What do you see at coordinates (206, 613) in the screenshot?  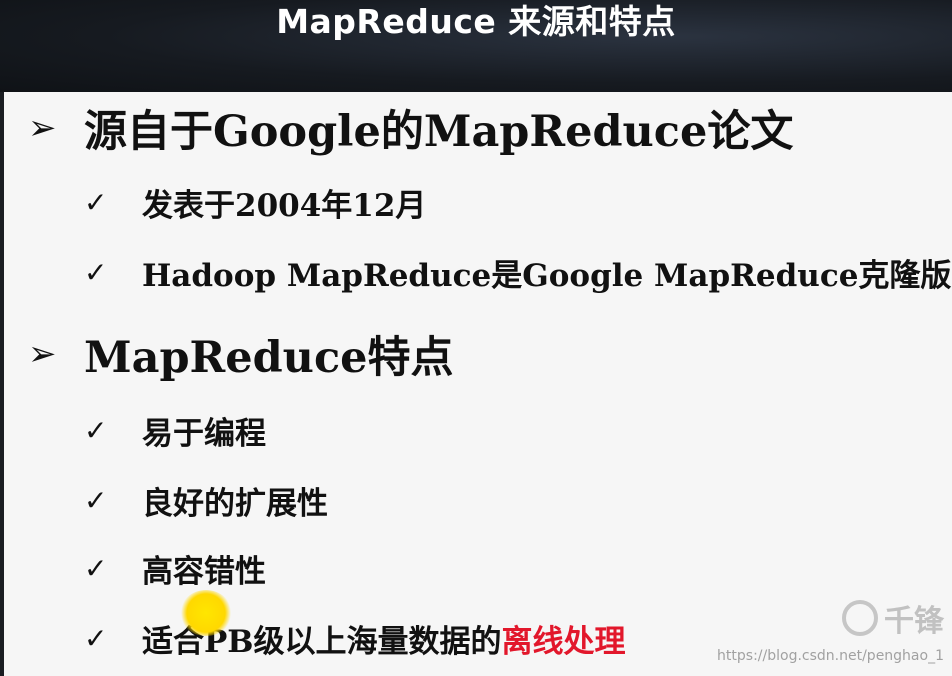 I see `pointer-highlight` at bounding box center [206, 613].